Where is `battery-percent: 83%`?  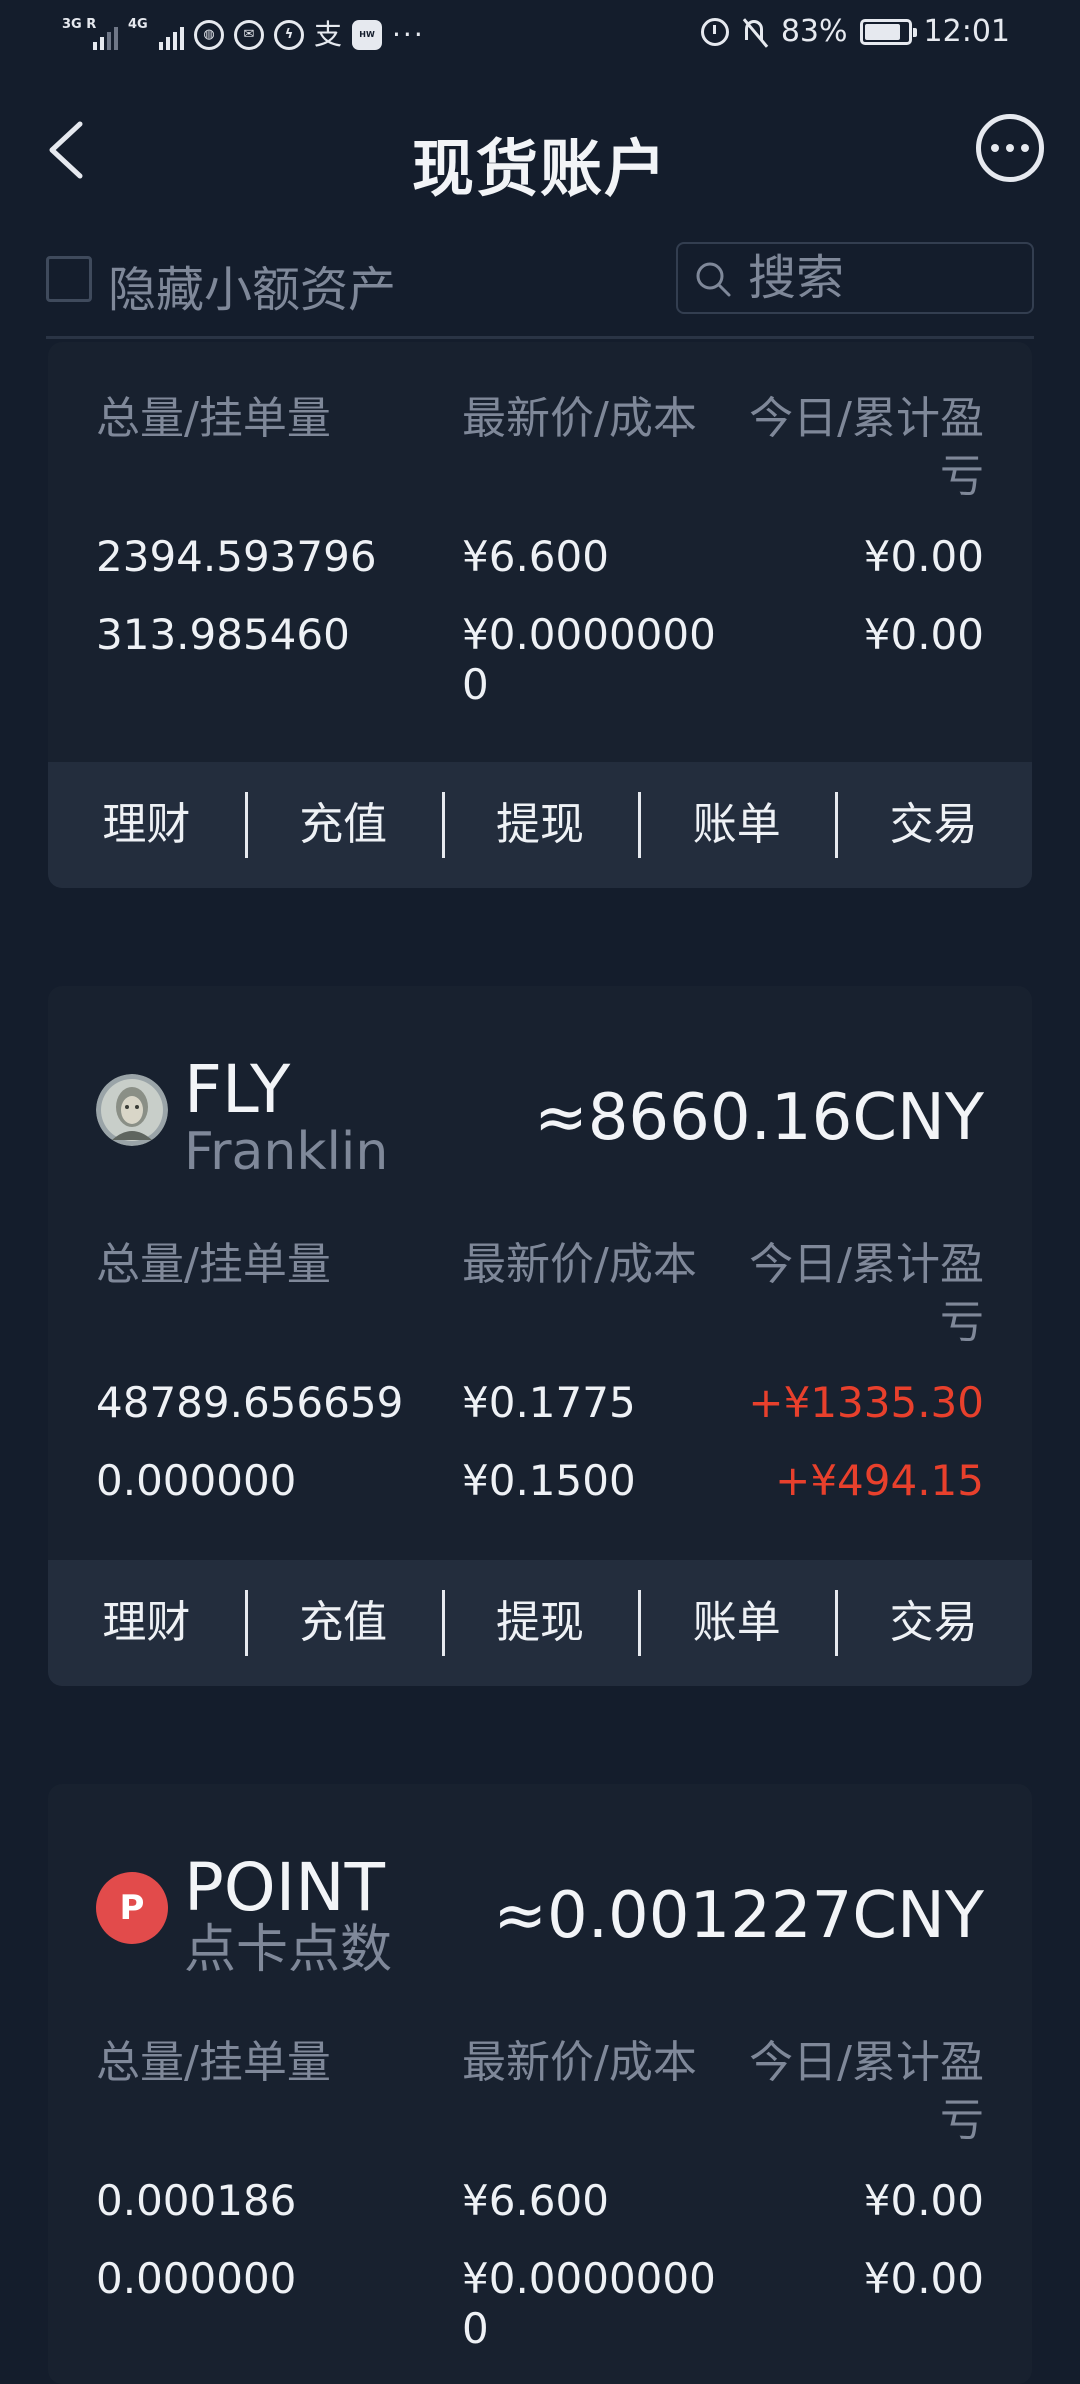
battery-percent: 83% is located at coordinates (814, 31).